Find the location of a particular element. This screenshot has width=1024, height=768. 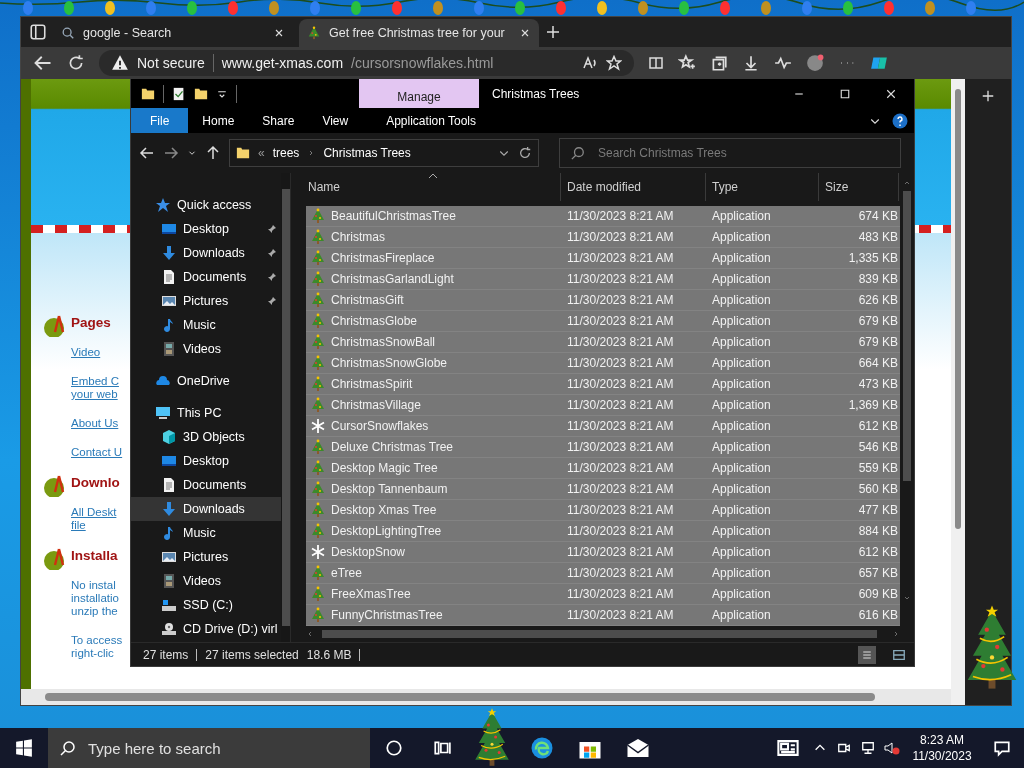

page-text: No instal installatio unzip the is located at coordinates (95, 598).